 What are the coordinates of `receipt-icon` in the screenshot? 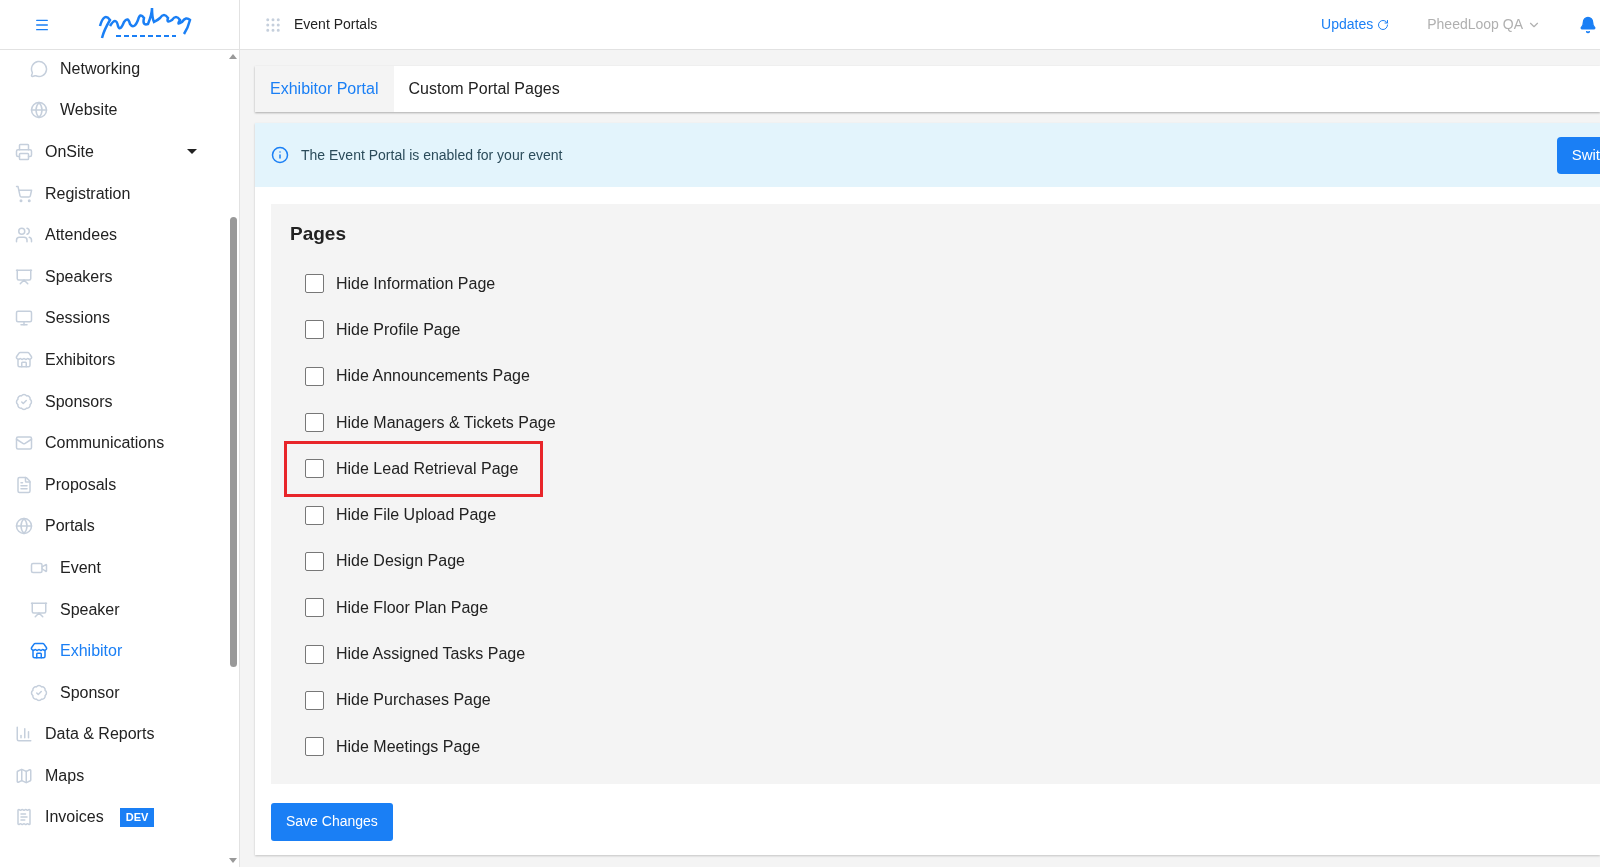 It's located at (24, 817).